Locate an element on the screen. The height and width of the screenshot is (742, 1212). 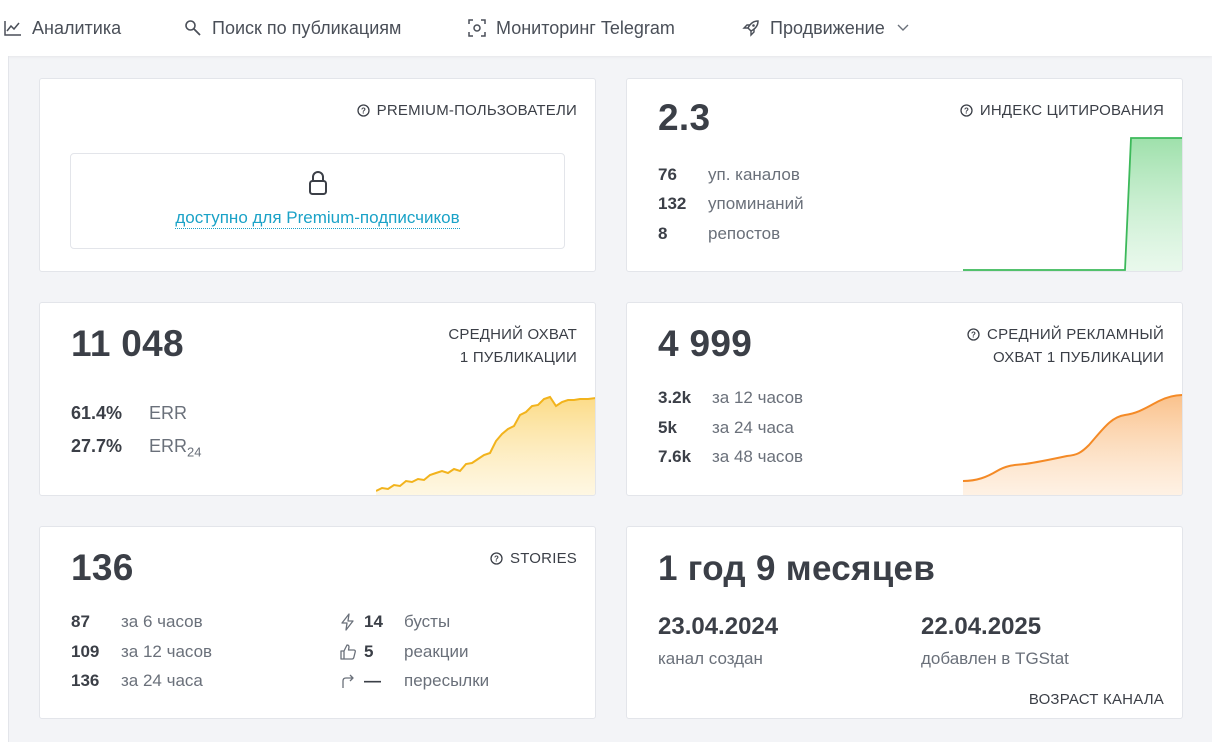
lightning-icon is located at coordinates (347, 622).